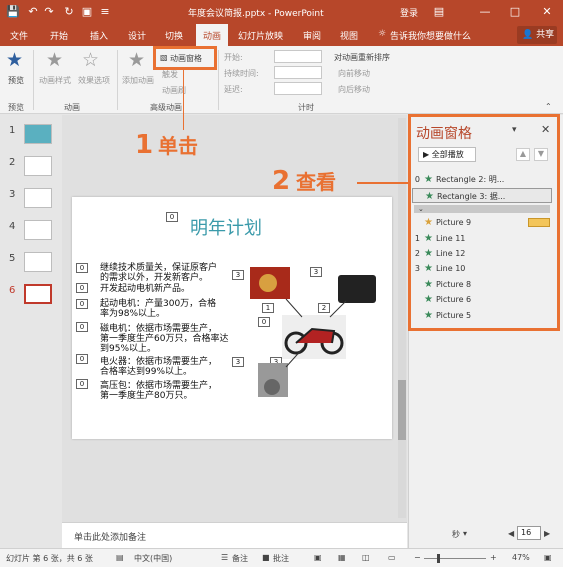 Image resolution: width=563 pixels, height=567 pixels. Describe the element at coordinates (382, 34) in the screenshot. I see `lightbulb-icon: ☼` at that location.